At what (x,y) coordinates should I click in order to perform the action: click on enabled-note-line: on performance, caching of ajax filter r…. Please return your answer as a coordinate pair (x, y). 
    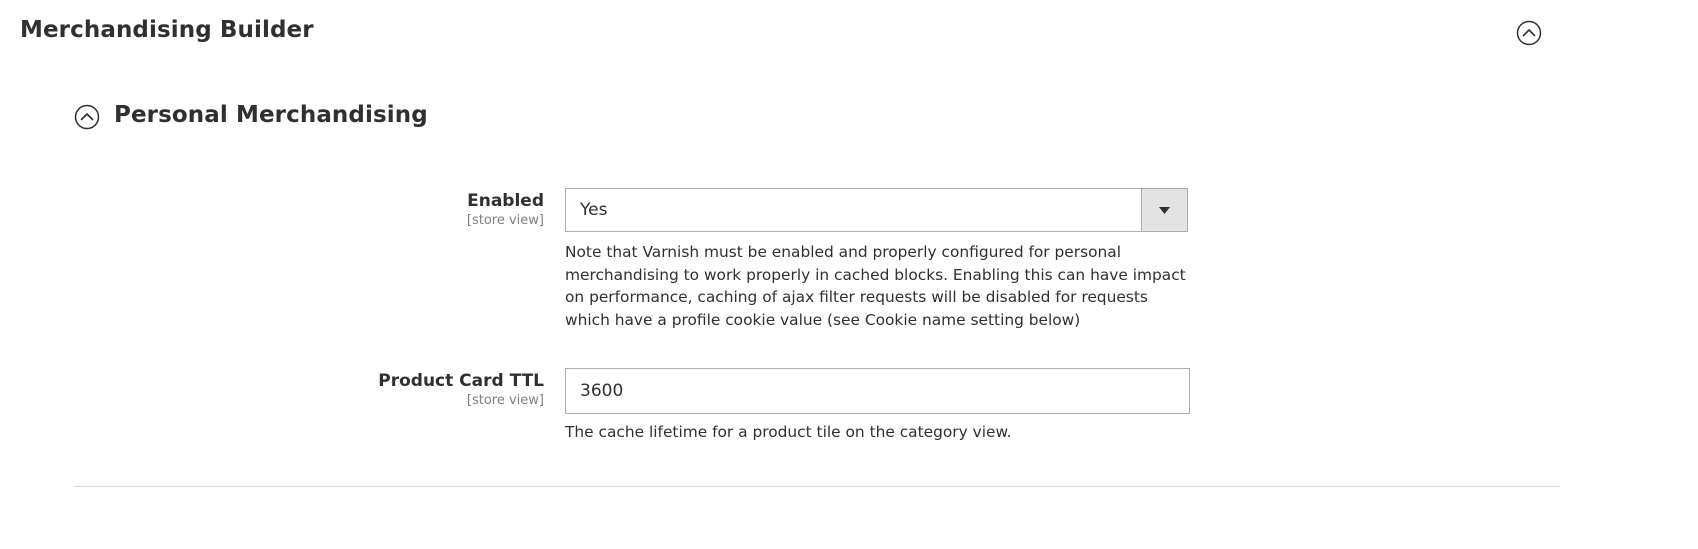
    Looking at the image, I should click on (856, 297).